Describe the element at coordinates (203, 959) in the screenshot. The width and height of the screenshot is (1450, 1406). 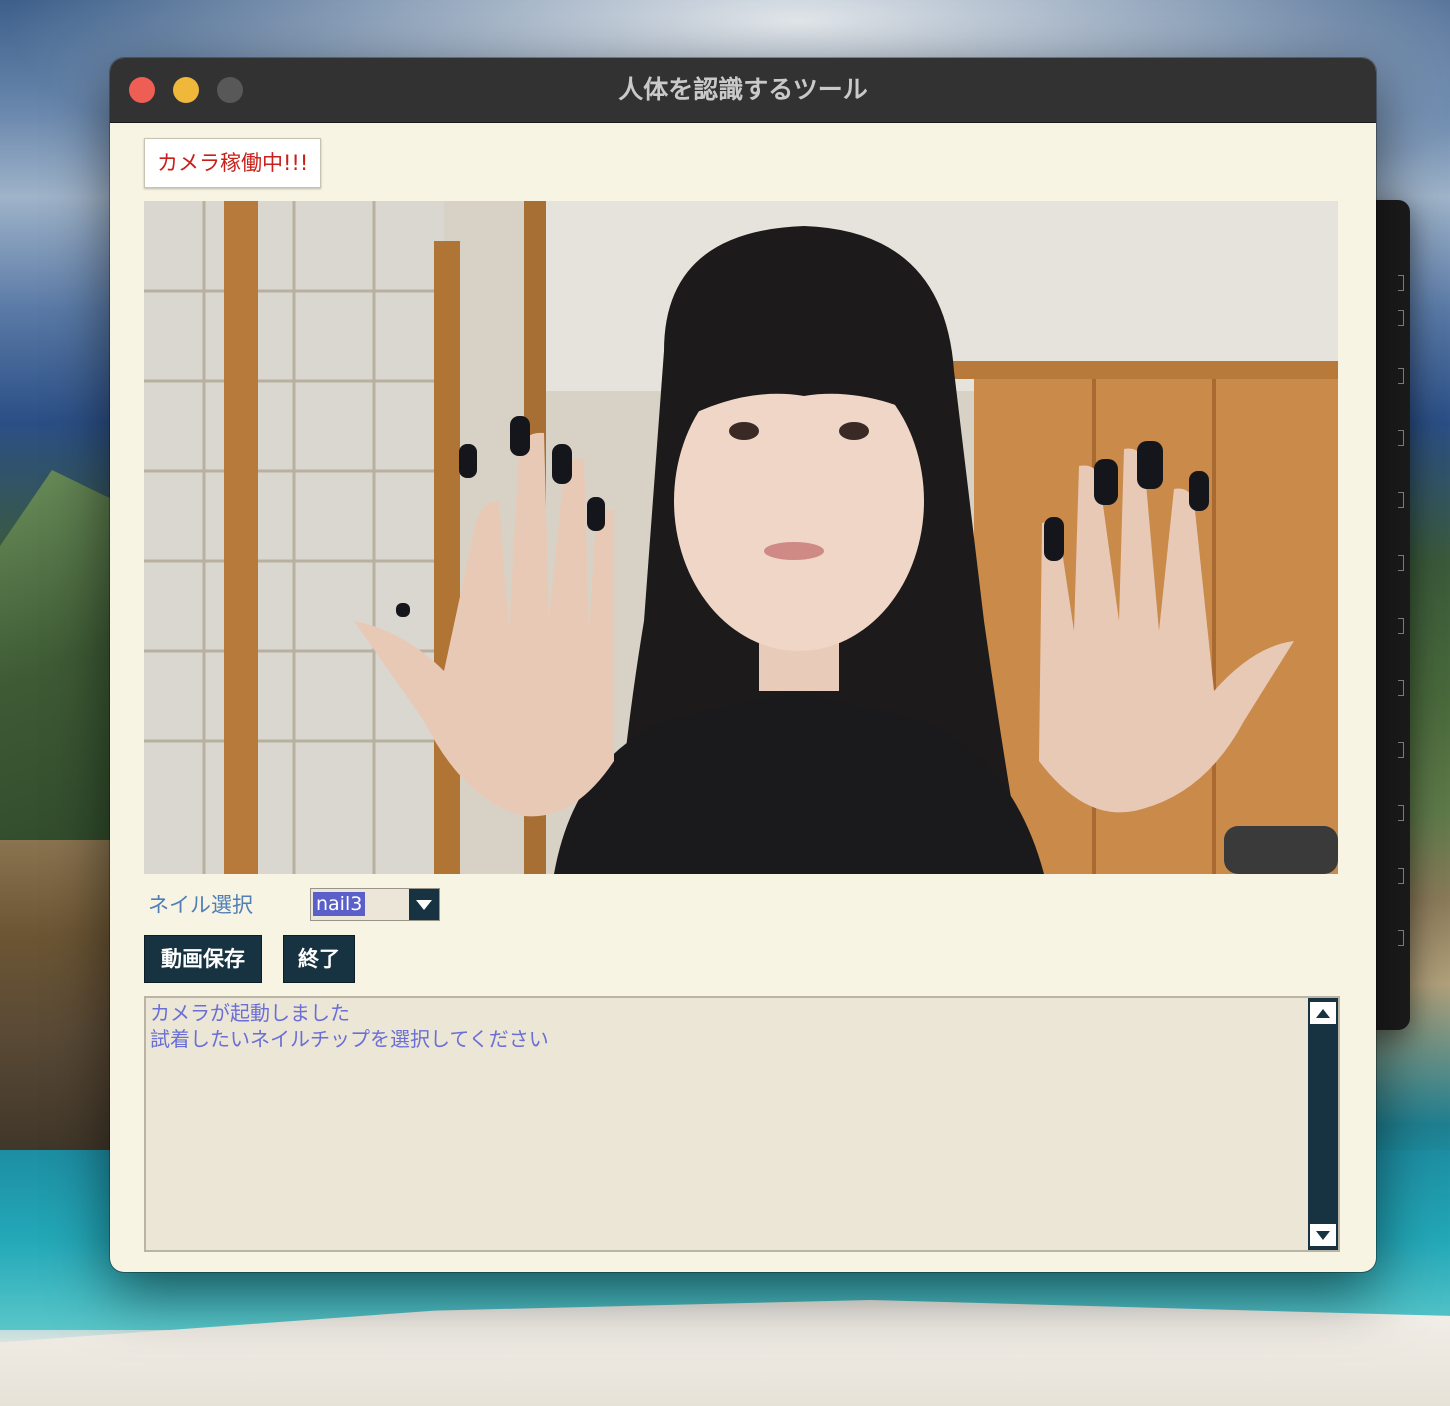
I see `save-video-button: 動画保存` at that location.